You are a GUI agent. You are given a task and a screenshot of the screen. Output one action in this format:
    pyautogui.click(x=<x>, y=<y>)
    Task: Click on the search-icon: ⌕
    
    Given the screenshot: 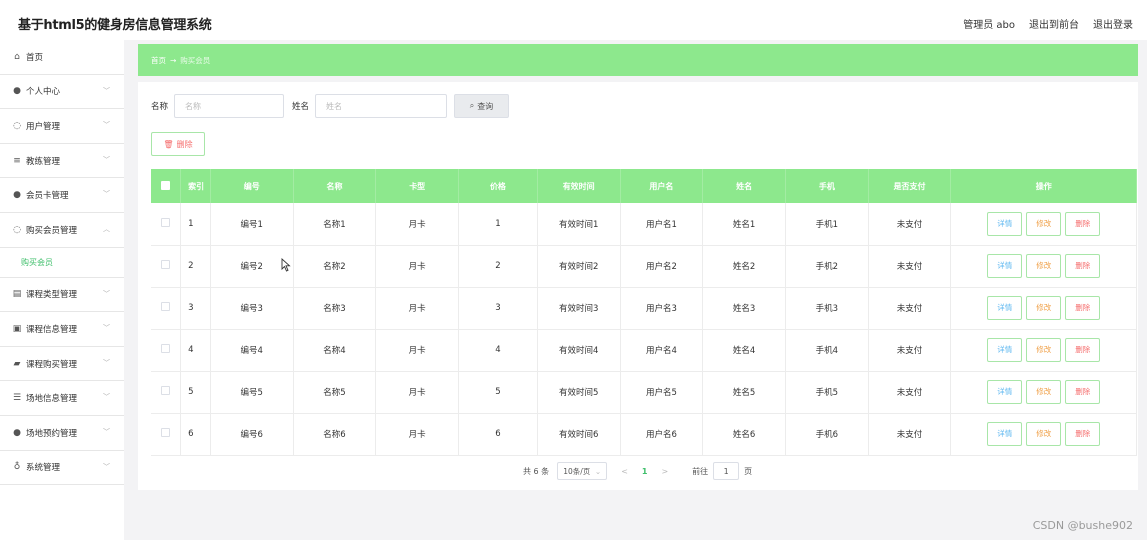 What is the action you would take?
    pyautogui.click(x=472, y=105)
    